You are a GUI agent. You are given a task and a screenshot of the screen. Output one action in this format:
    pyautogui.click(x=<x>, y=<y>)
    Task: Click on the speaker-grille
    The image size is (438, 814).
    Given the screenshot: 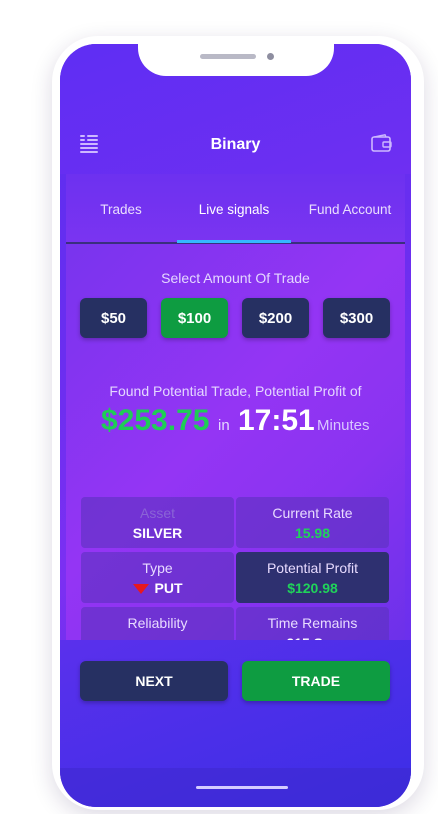 What is the action you would take?
    pyautogui.click(x=228, y=56)
    